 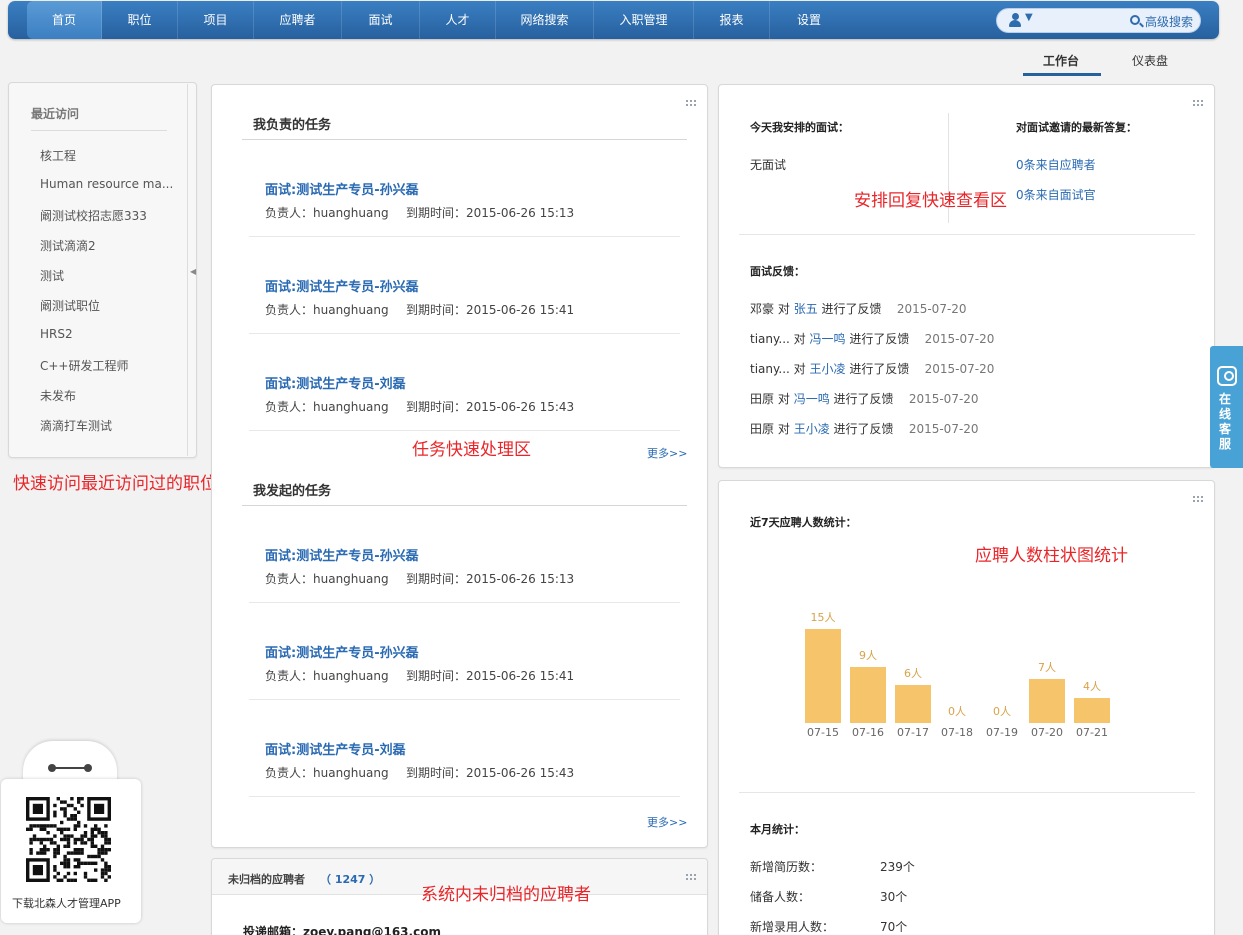 What do you see at coordinates (76, 425) in the screenshot?
I see `recent-item: 滴滴打车测试` at bounding box center [76, 425].